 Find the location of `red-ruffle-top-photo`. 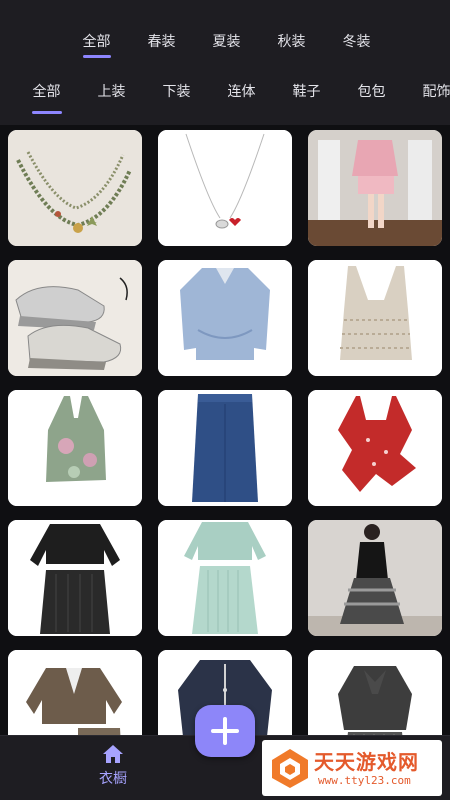

red-ruffle-top-photo is located at coordinates (375, 448).